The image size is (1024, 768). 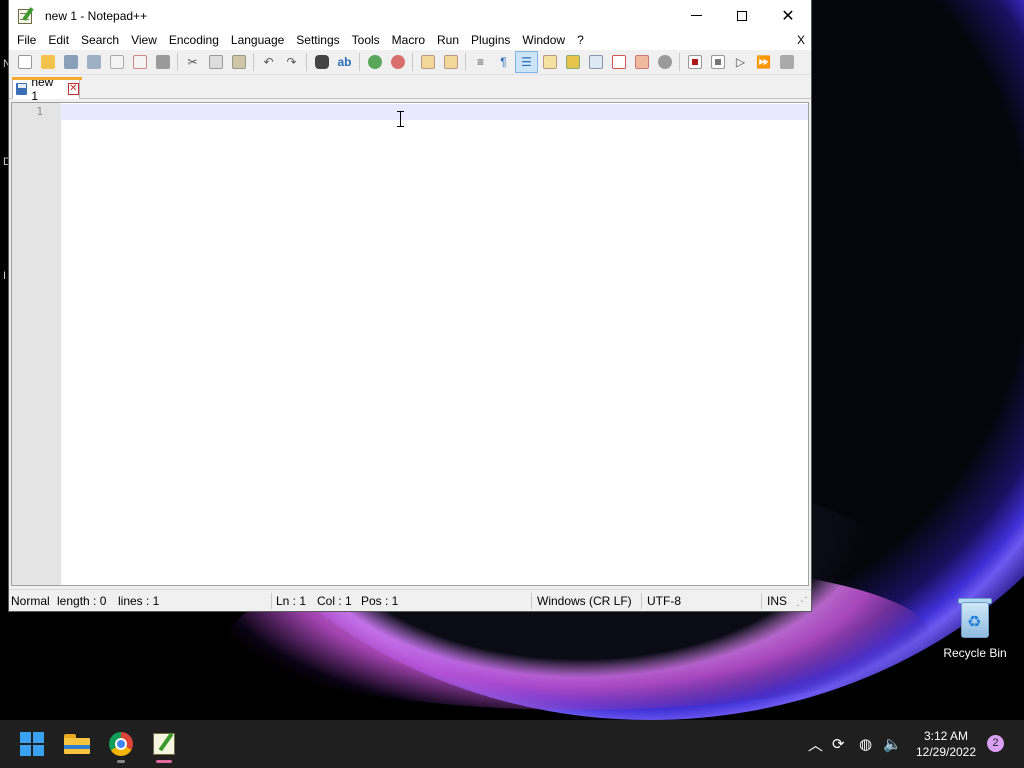 What do you see at coordinates (144, 40) in the screenshot?
I see `menu-view: View` at bounding box center [144, 40].